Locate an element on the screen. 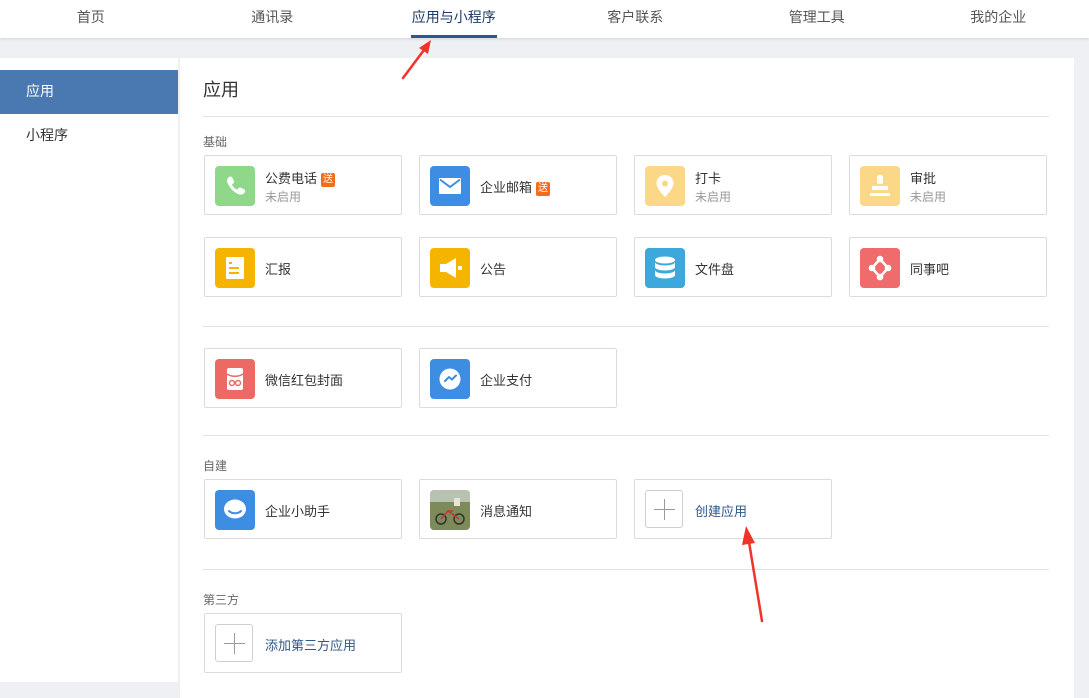  add-third-party-label: 添加第三方应用 is located at coordinates (310, 644).